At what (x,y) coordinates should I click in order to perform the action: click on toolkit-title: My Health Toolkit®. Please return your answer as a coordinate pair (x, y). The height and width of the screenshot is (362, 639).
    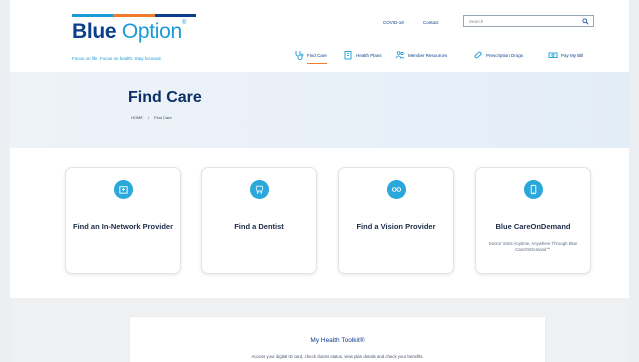
    Looking at the image, I should click on (337, 340).